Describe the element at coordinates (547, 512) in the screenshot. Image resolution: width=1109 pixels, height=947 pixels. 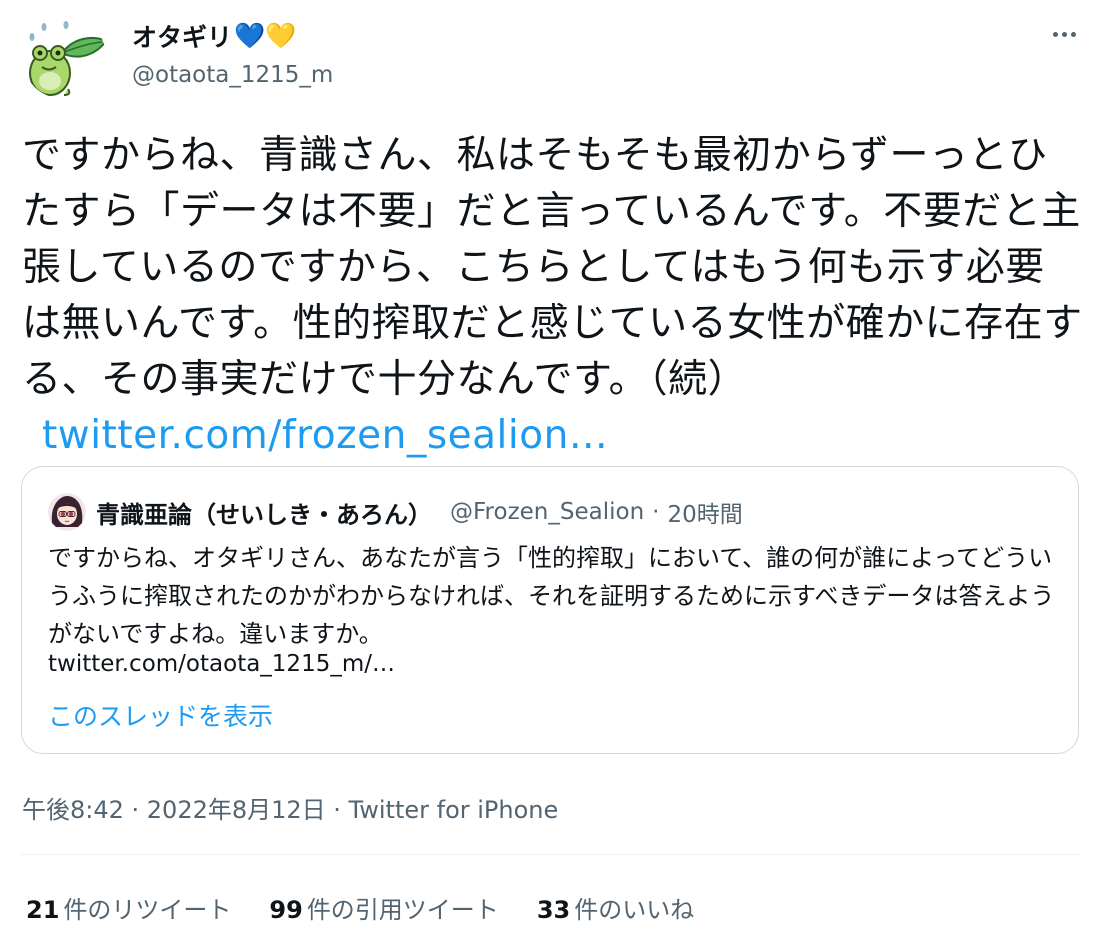
I see `quoted-author-handle: @Frozen_Sealion` at that location.